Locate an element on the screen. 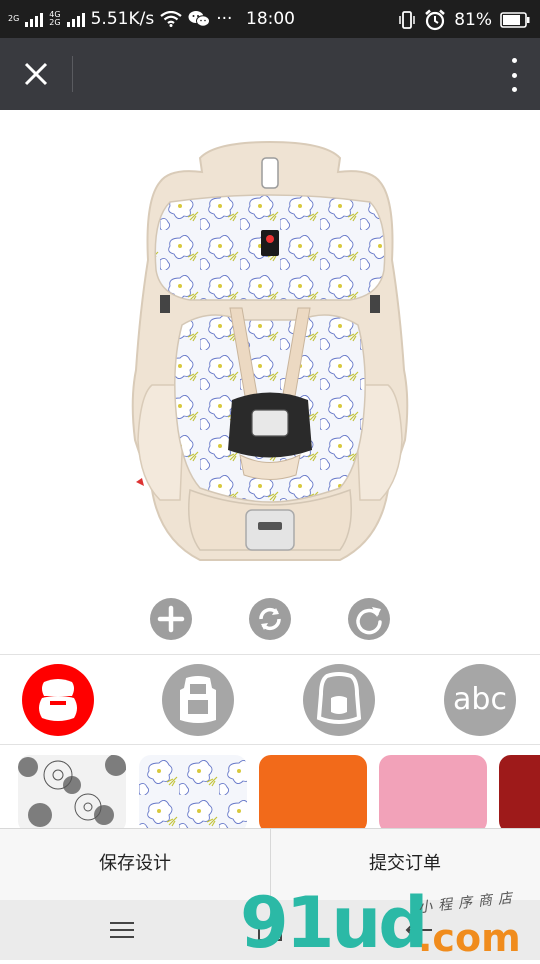 The height and width of the screenshot is (964, 540). menu-icon is located at coordinates (122, 930).